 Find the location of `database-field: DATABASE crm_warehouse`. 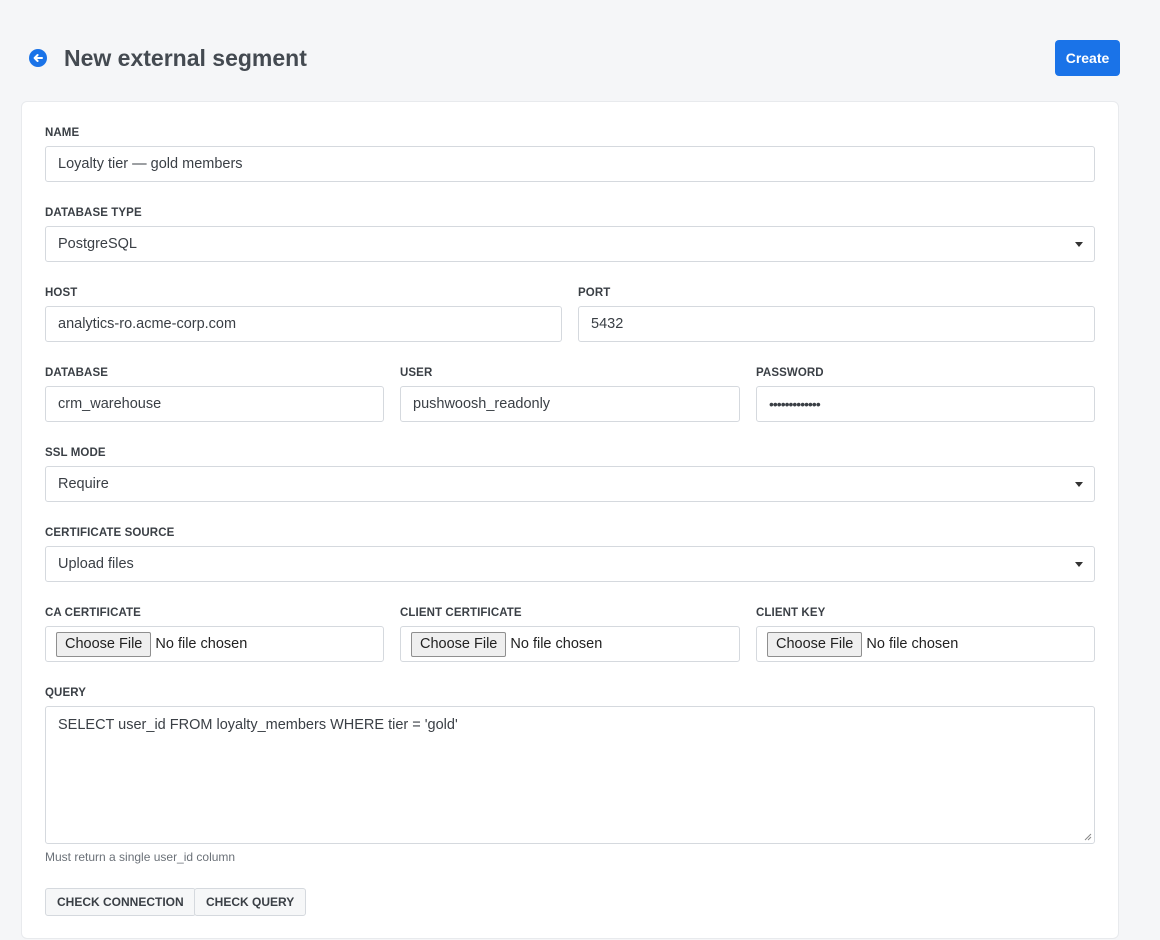

database-field: DATABASE crm_warehouse is located at coordinates (214, 393).